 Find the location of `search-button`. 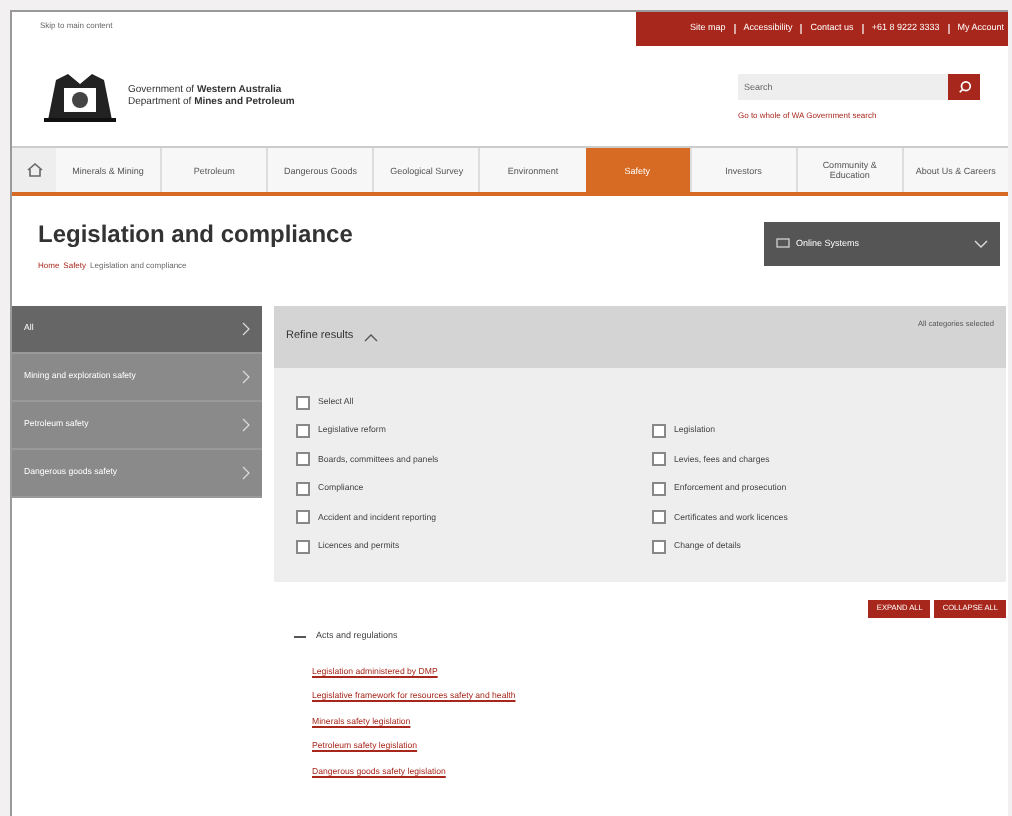

search-button is located at coordinates (964, 87).